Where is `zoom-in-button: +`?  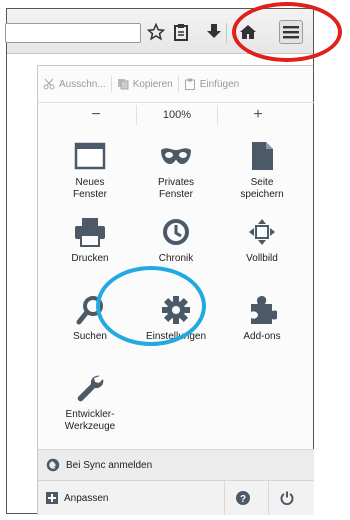 zoom-in-button: + is located at coordinates (258, 115).